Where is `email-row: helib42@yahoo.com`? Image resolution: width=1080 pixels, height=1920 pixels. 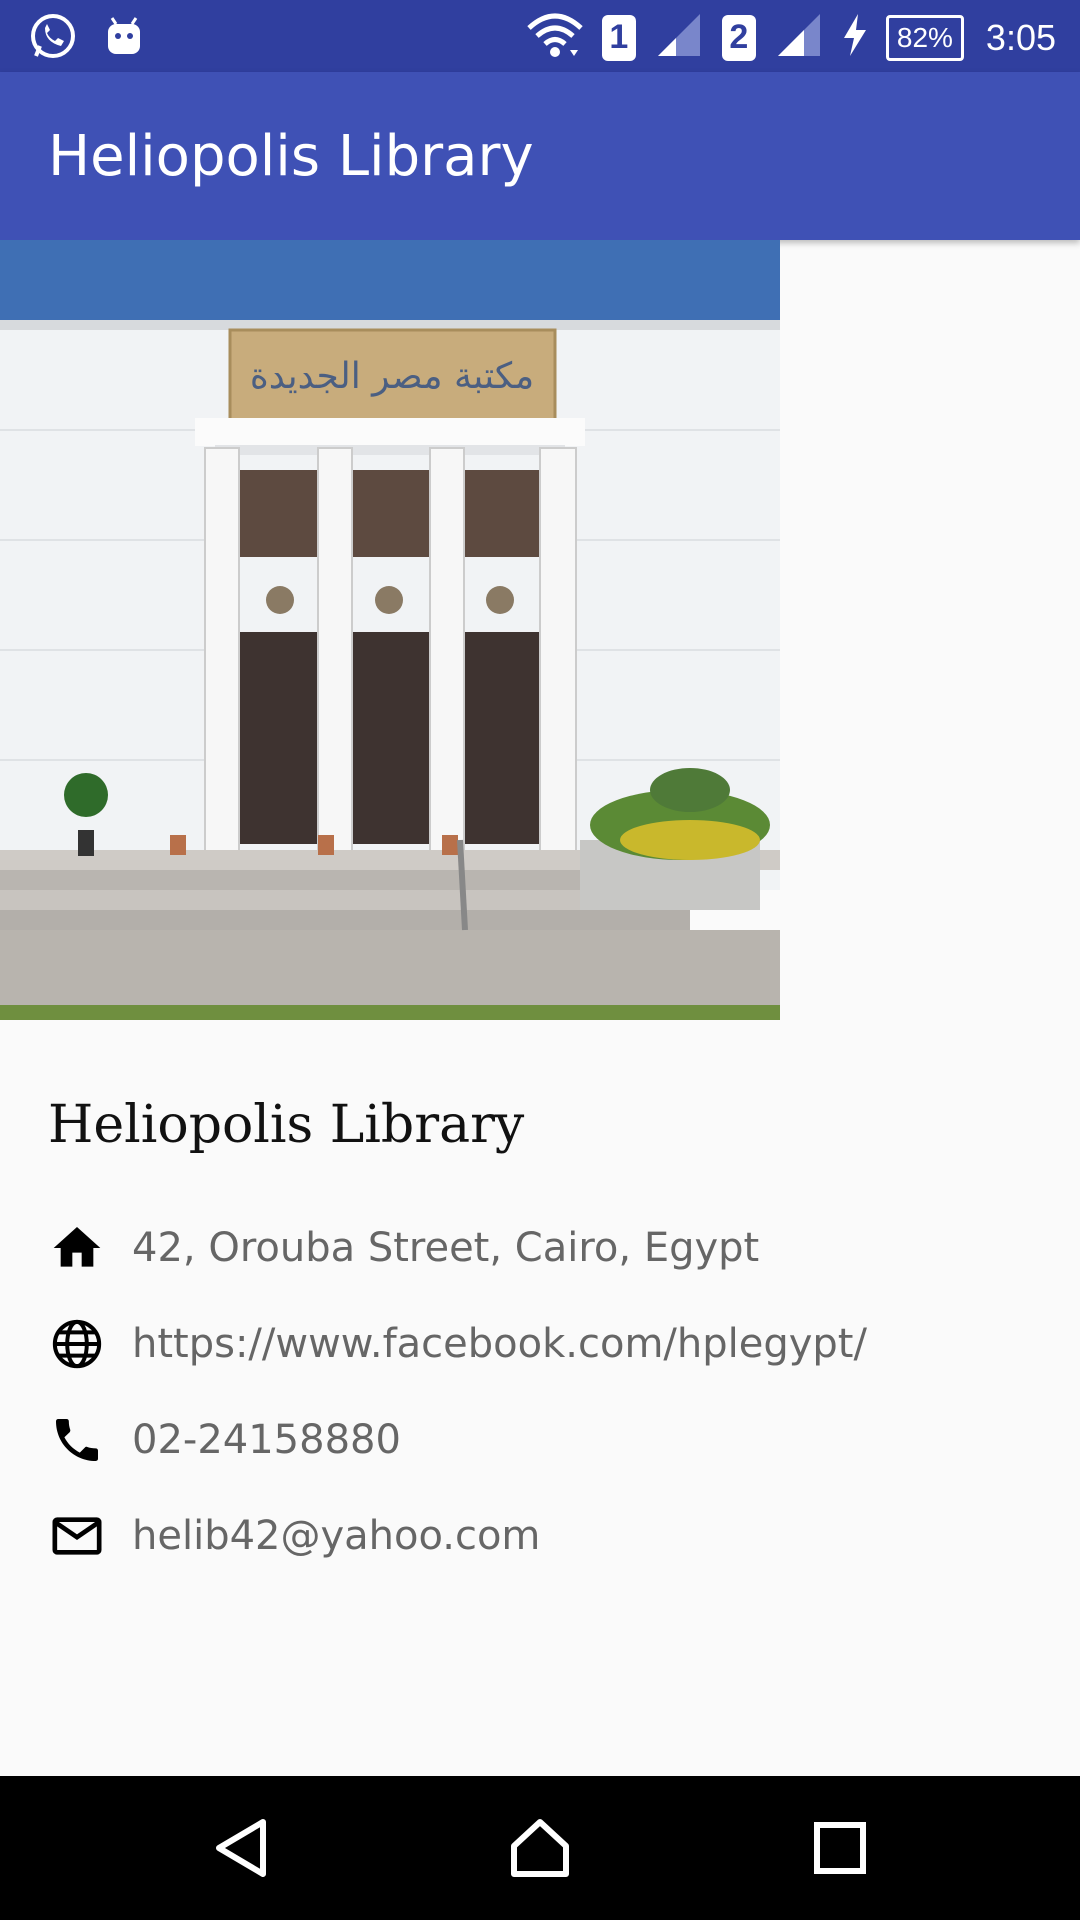
email-row: helib42@yahoo.com is located at coordinates (294, 1536).